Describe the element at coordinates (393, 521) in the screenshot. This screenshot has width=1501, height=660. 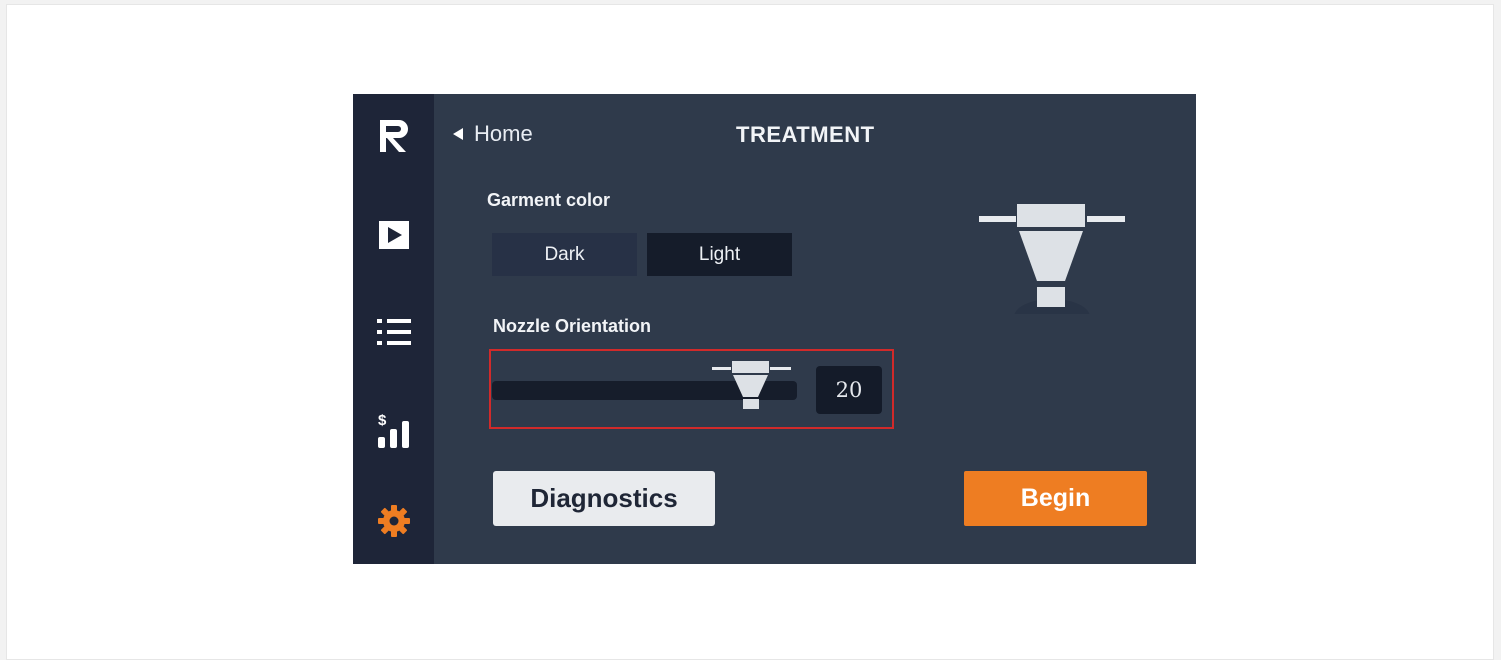
I see `gear-icon` at that location.